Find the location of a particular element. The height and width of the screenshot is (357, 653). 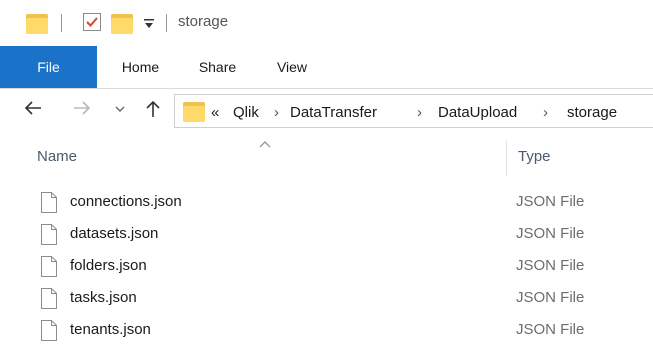

forward-arrow-icon is located at coordinates (82, 110).